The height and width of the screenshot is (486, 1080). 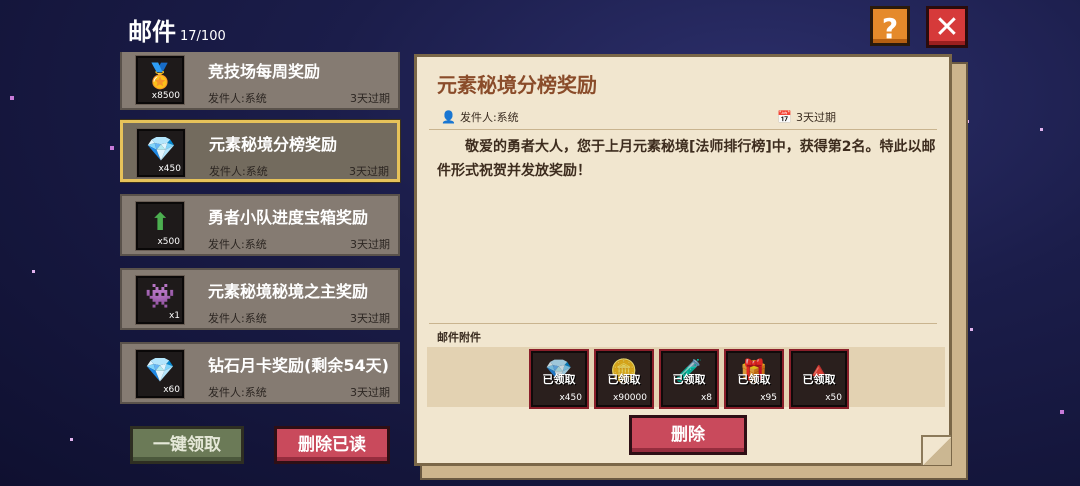 I want to click on item-quantity: x500, so click(x=168, y=242).